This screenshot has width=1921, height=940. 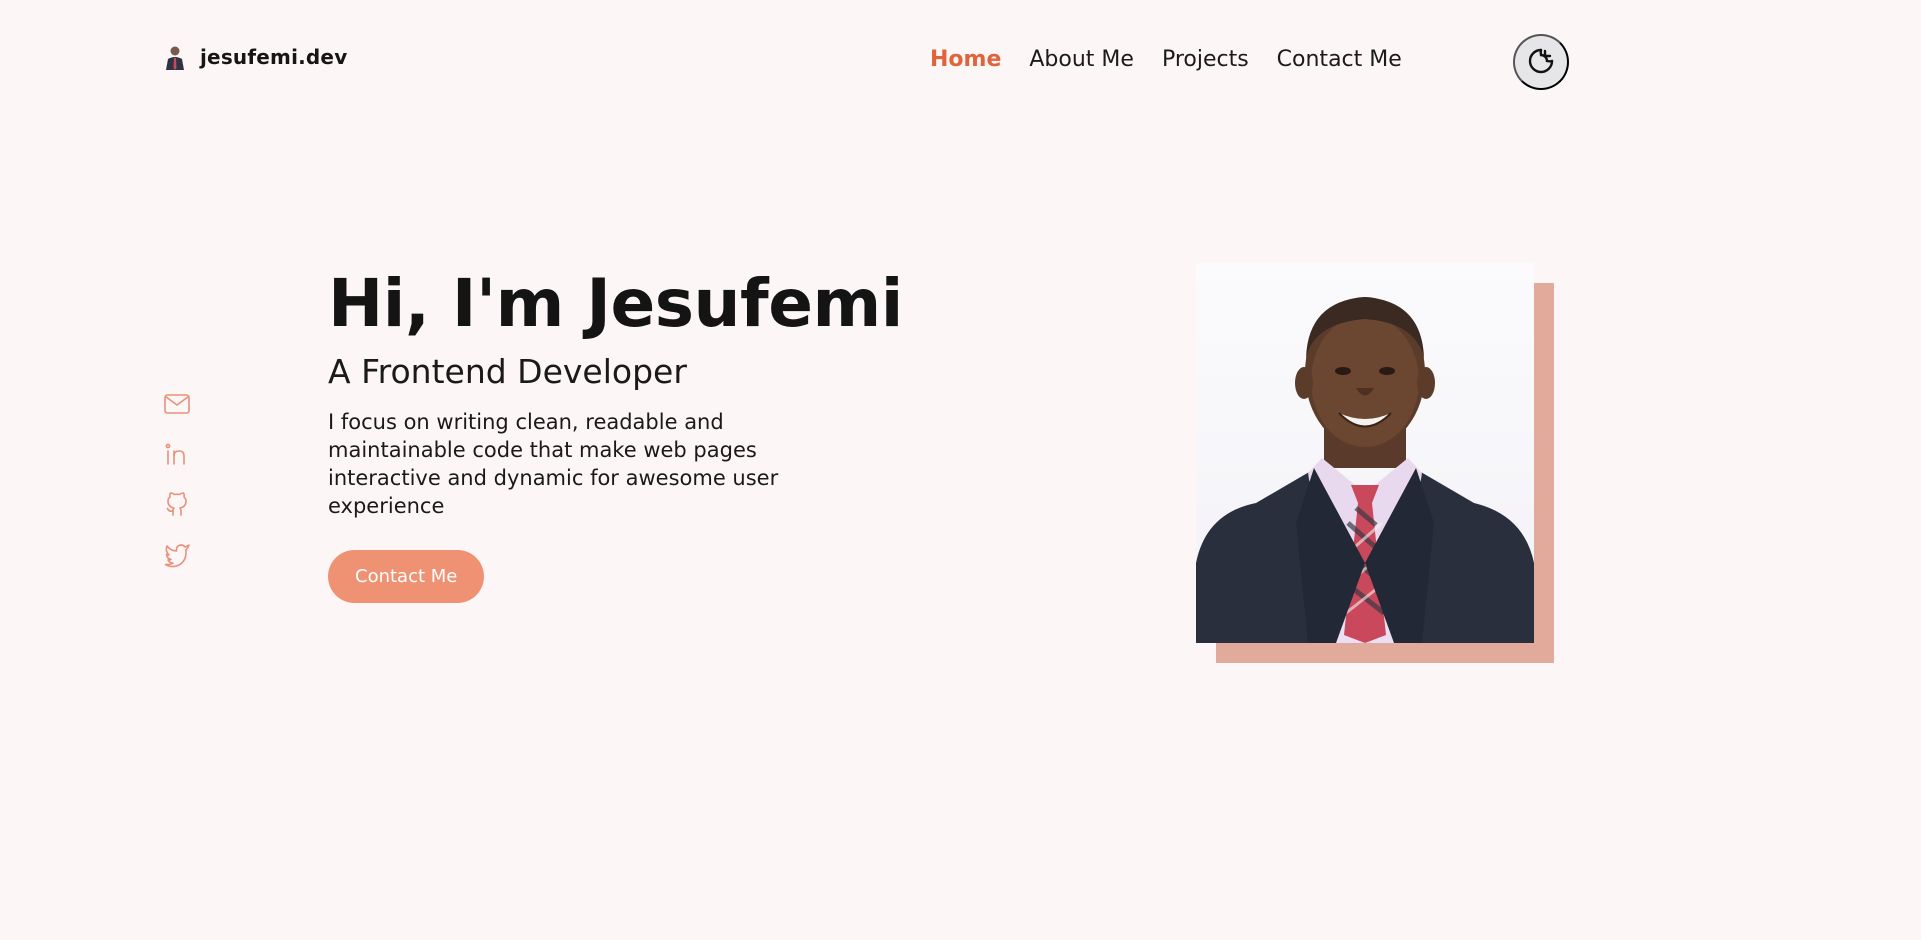 I want to click on site-logo: jesufemi.dev, so click(x=255, y=57).